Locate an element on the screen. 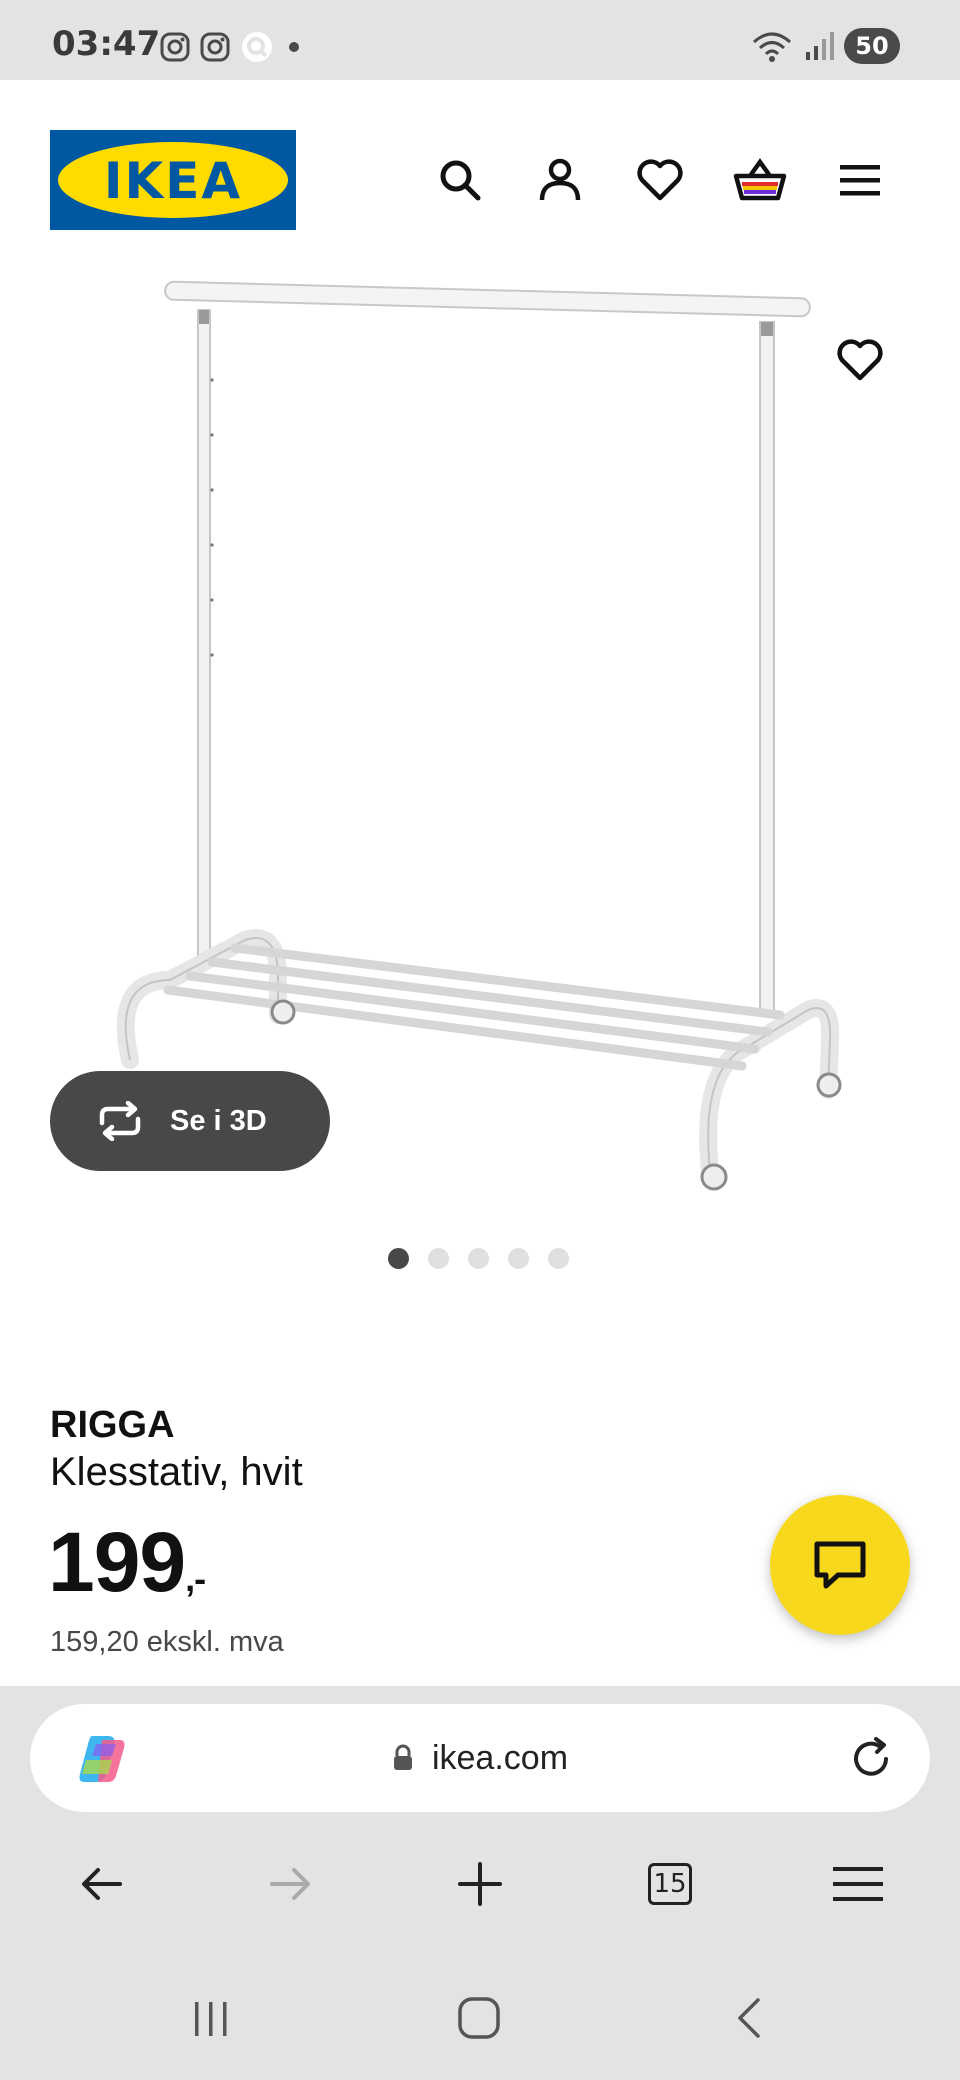 The width and height of the screenshot is (960, 2080). arrow-right-icon is located at coordinates (290, 1884).